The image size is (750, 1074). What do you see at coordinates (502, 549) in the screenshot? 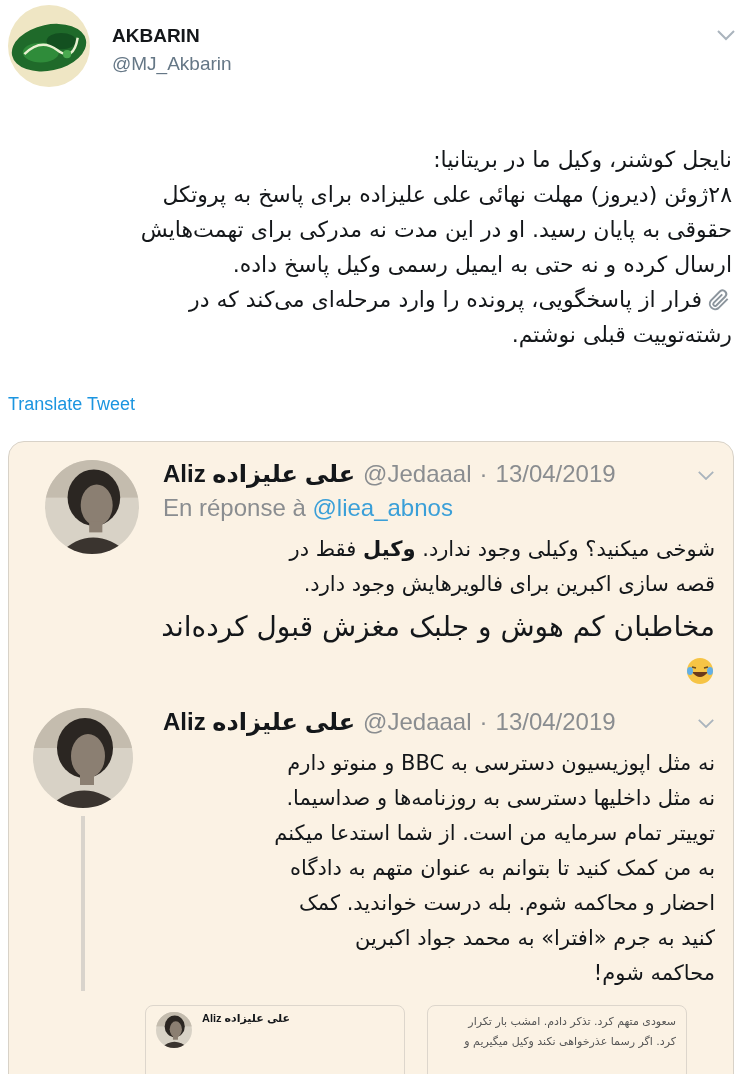
I see `tweet-text-line: شوخی میکنید؟ وکیلی وجود ندارد. وکیل فقط در` at bounding box center [502, 549].